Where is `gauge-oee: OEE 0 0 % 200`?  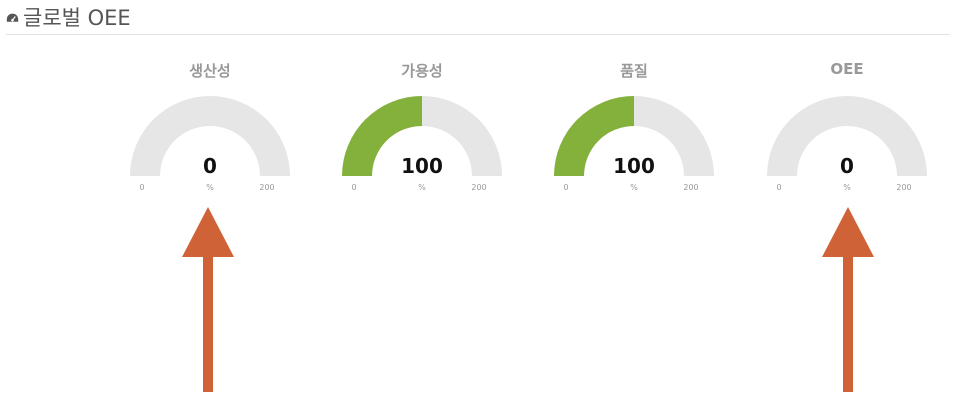
gauge-oee: OEE 0 0 % 200 is located at coordinates (847, 130).